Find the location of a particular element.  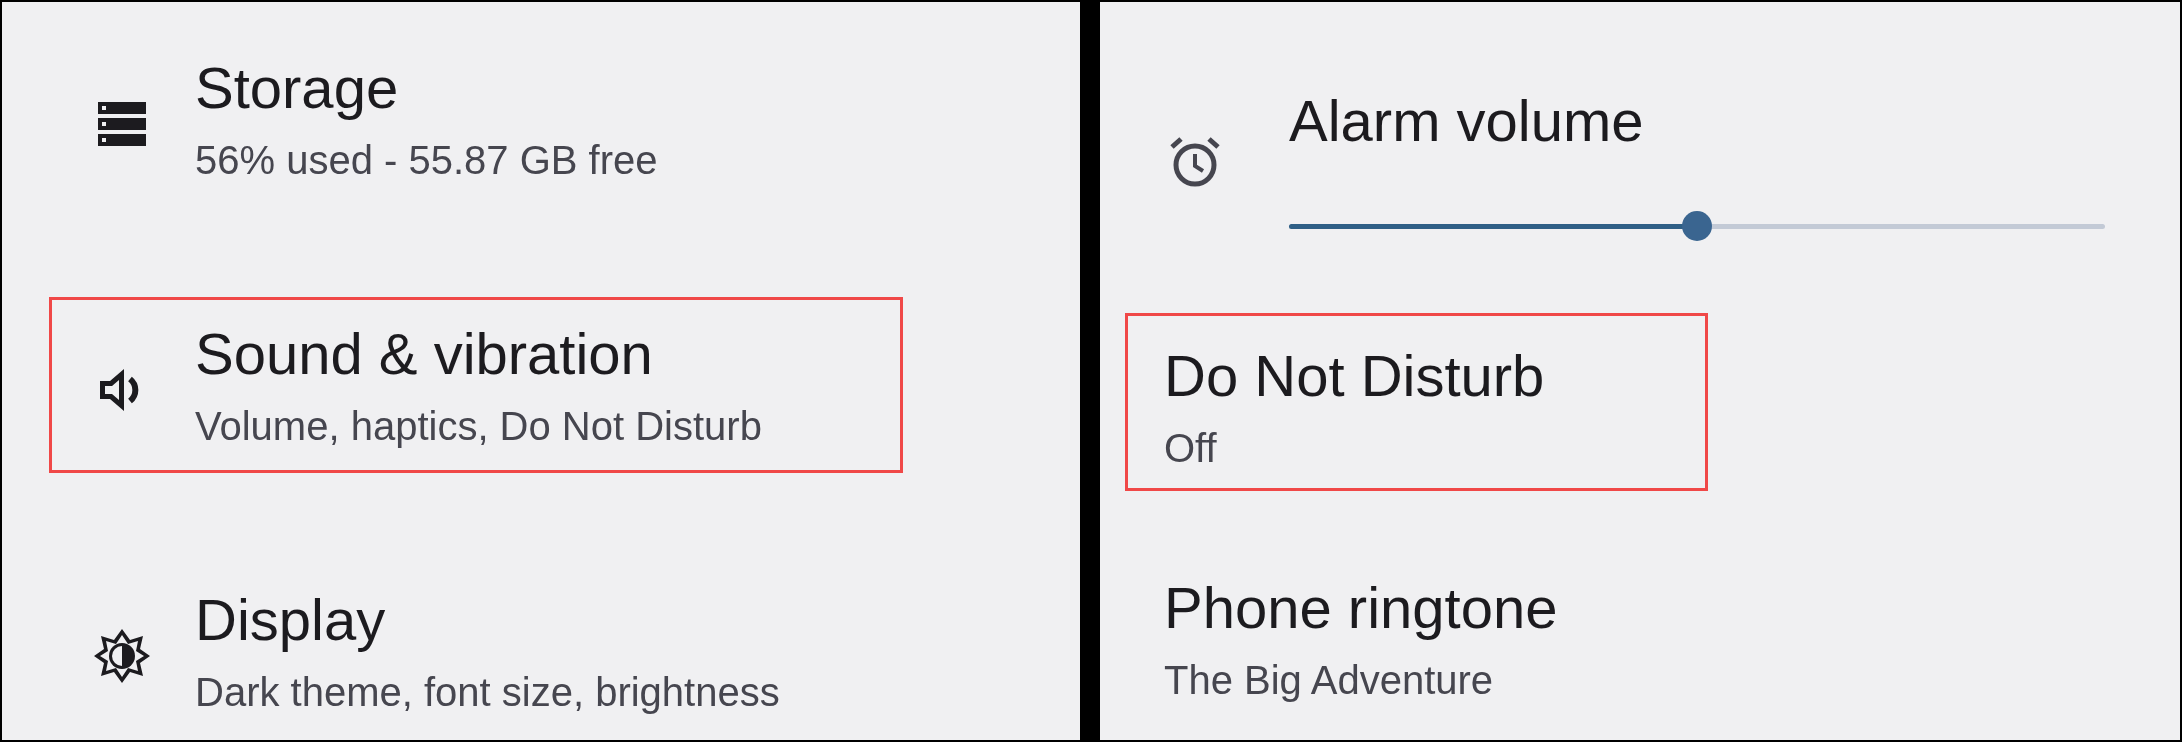

setting-title: Do Not Disturb is located at coordinates (1355, 376).